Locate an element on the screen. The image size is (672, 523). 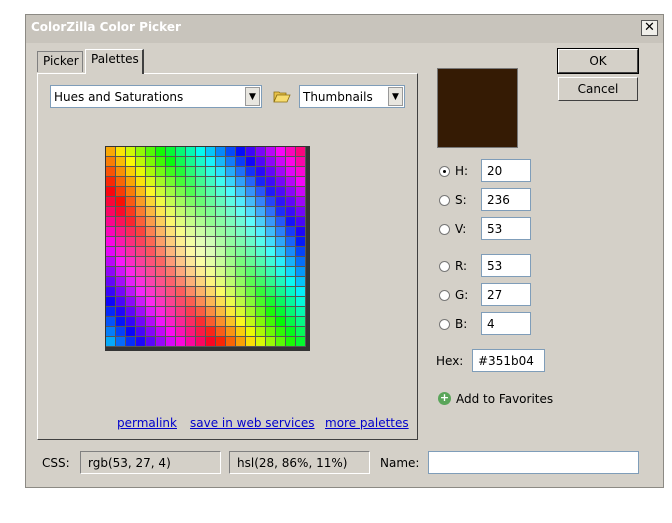
name-field is located at coordinates (533, 462).